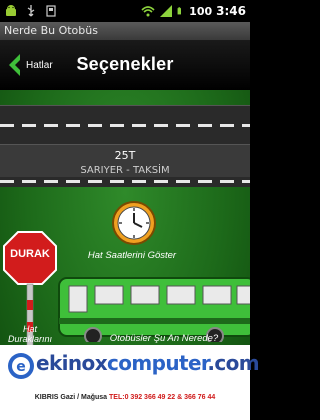  I want to click on road-edge, so click(125, 182).